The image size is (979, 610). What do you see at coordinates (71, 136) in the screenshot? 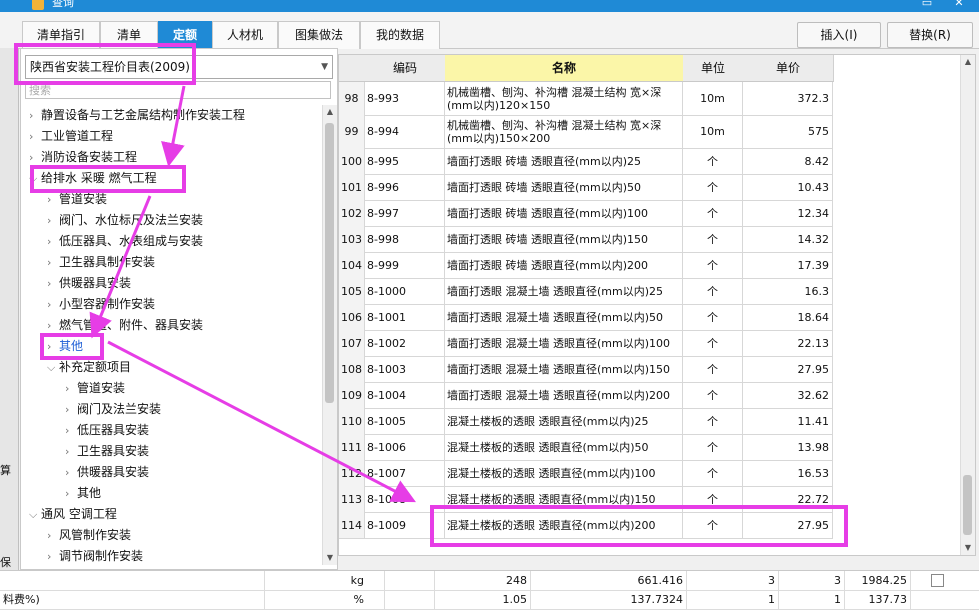
I see `tree-node: › 工业管道工程` at bounding box center [71, 136].